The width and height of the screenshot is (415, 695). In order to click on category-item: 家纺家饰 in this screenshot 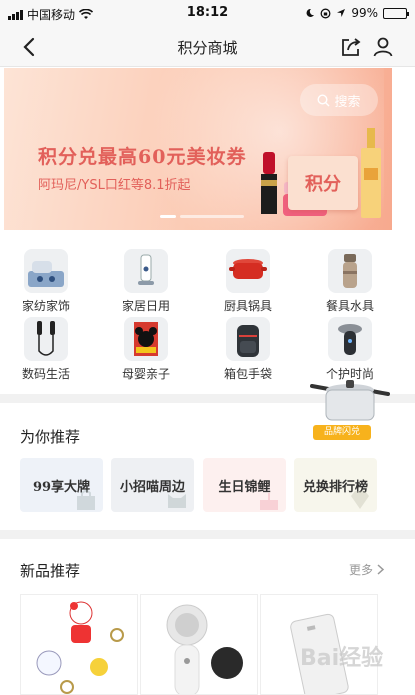, I will do `click(46, 281)`.